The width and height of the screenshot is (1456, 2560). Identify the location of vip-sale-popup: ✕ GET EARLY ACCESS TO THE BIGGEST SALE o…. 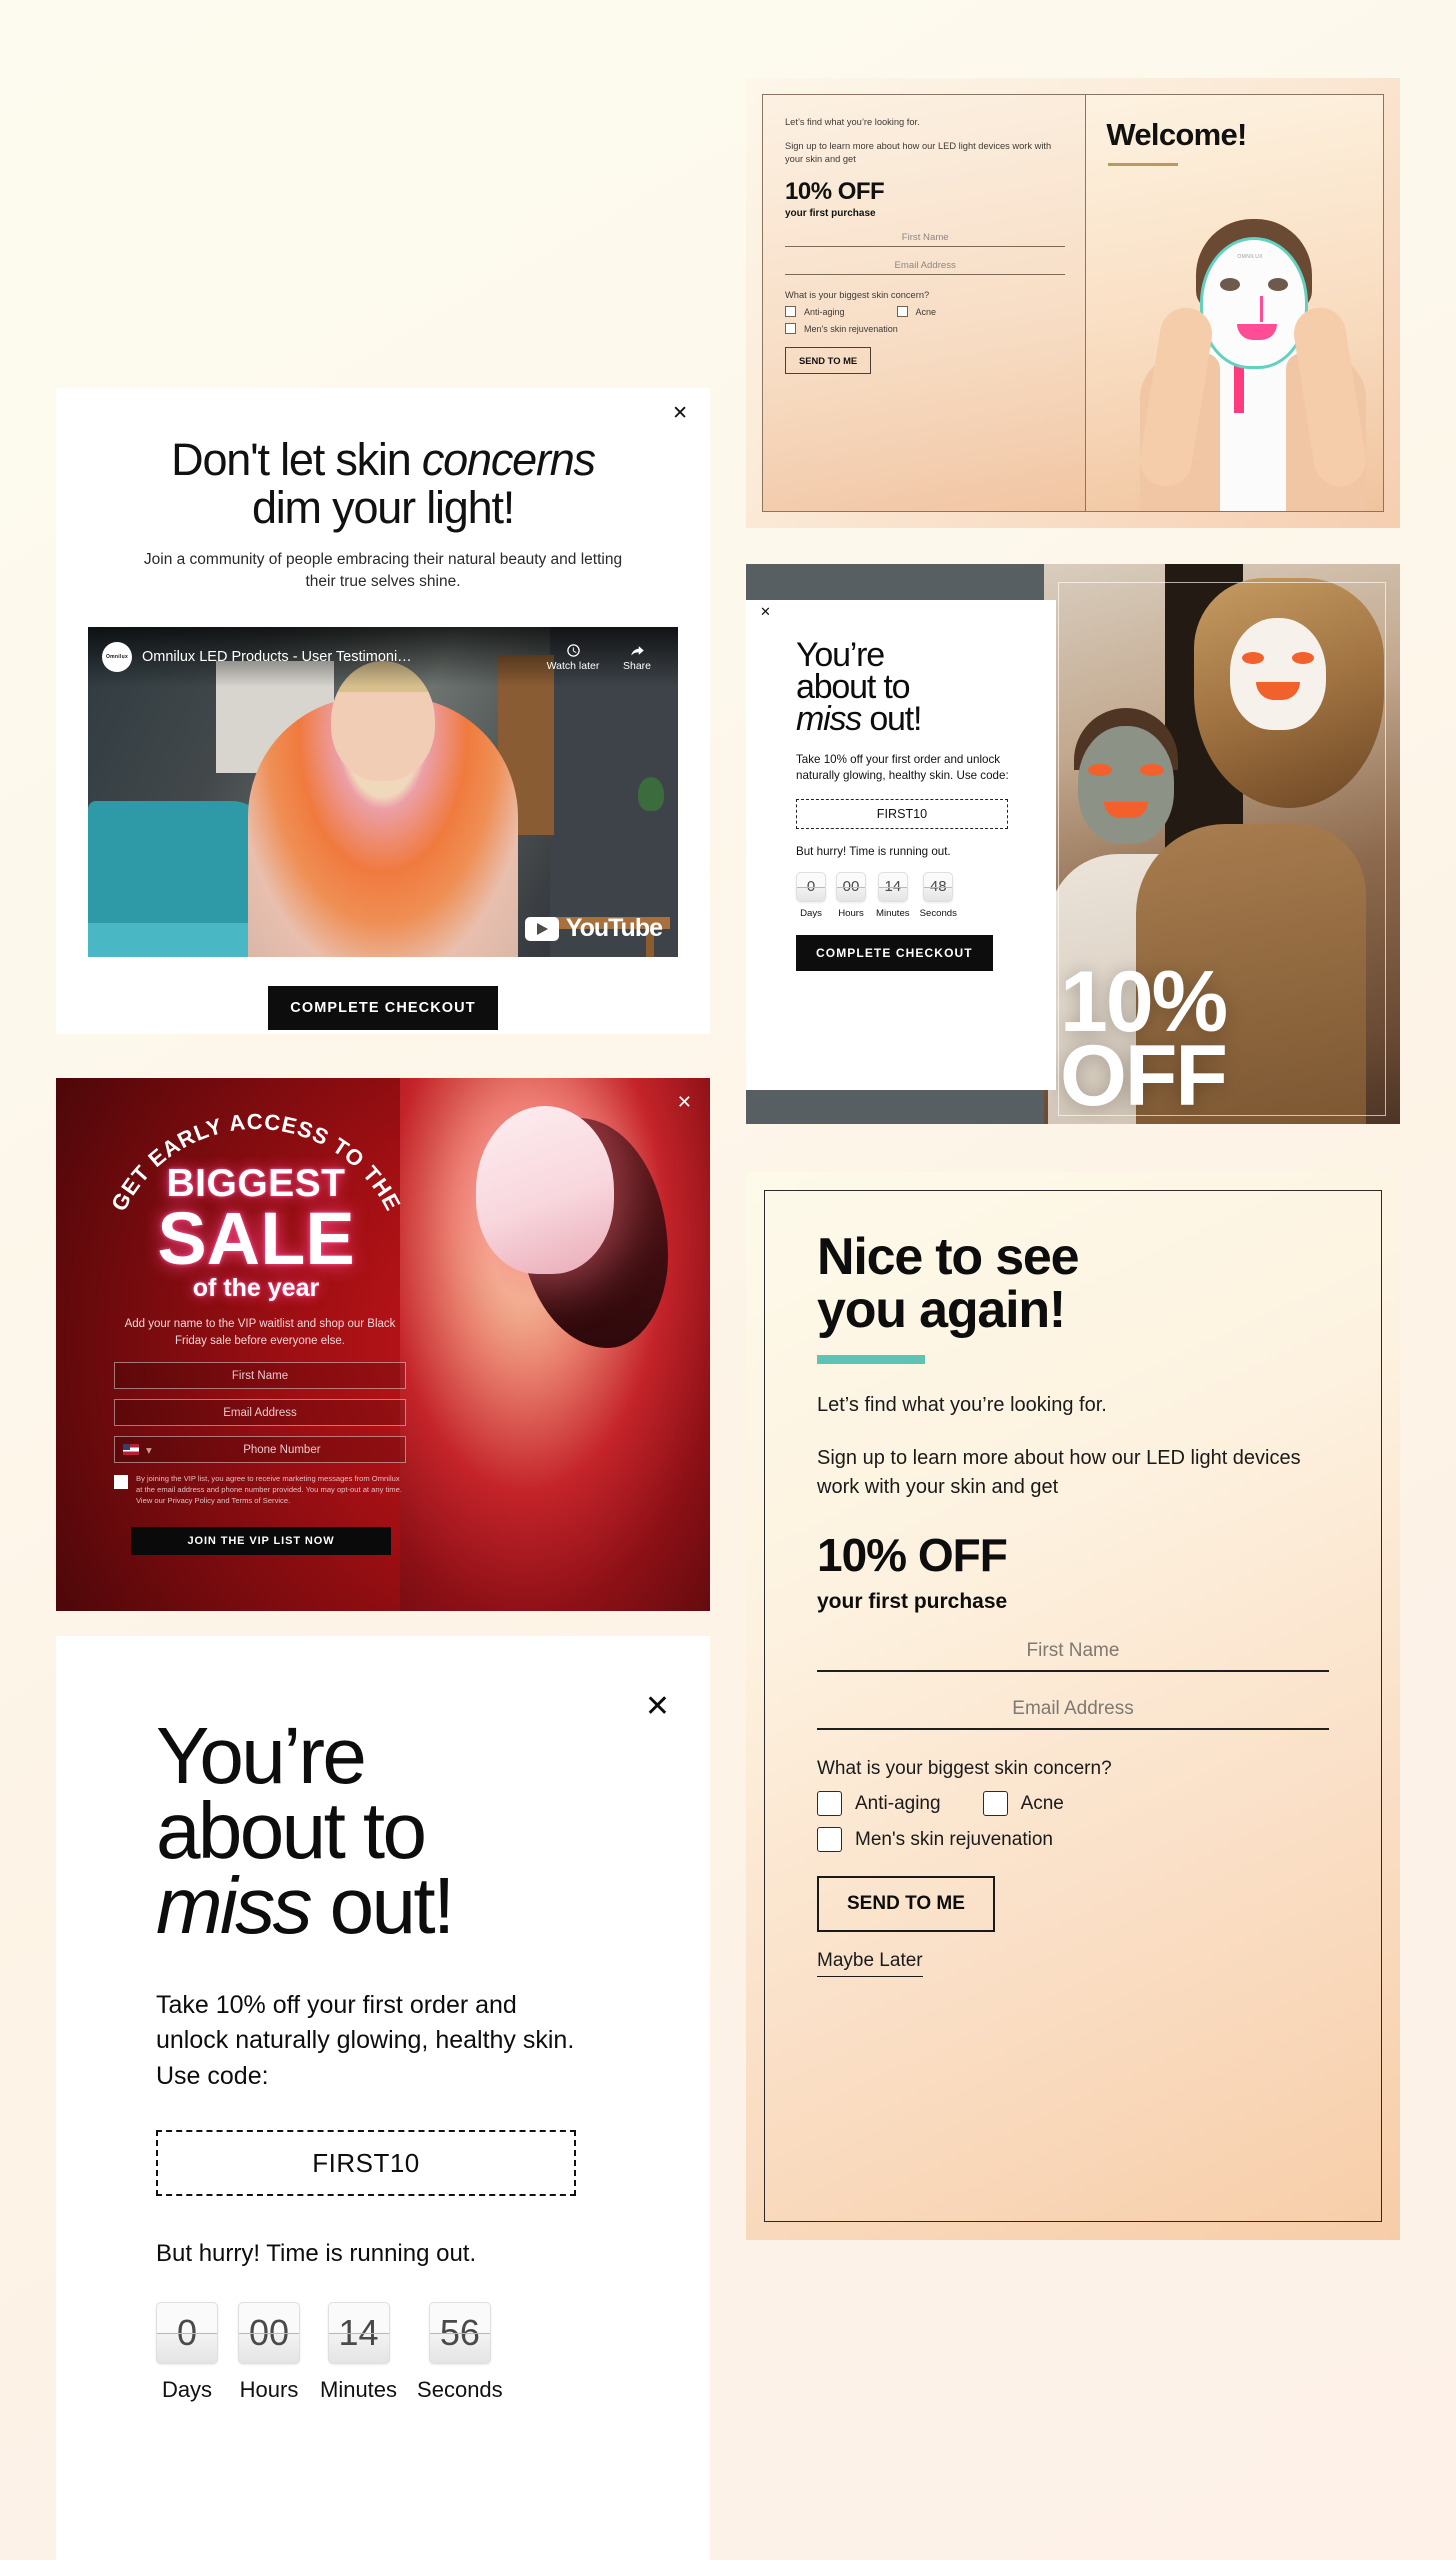
(383, 1344).